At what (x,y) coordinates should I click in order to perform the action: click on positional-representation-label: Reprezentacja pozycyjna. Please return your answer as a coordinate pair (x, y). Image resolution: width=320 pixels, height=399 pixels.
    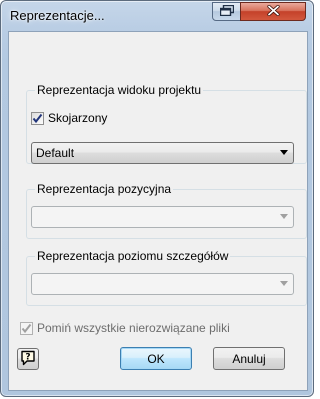
    Looking at the image, I should click on (104, 189).